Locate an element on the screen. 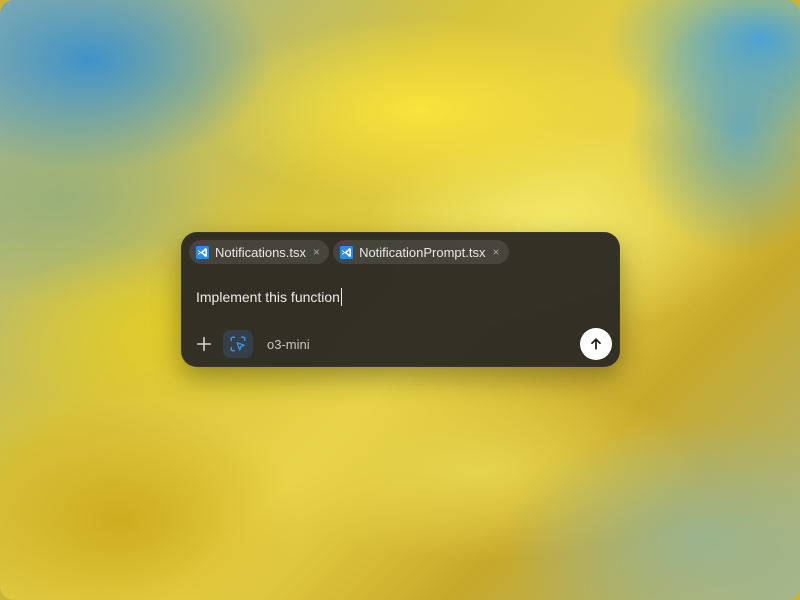 This screenshot has width=800, height=600. attachment-chip-notification-prompt: NotificationPrompt.tsx × is located at coordinates (421, 252).